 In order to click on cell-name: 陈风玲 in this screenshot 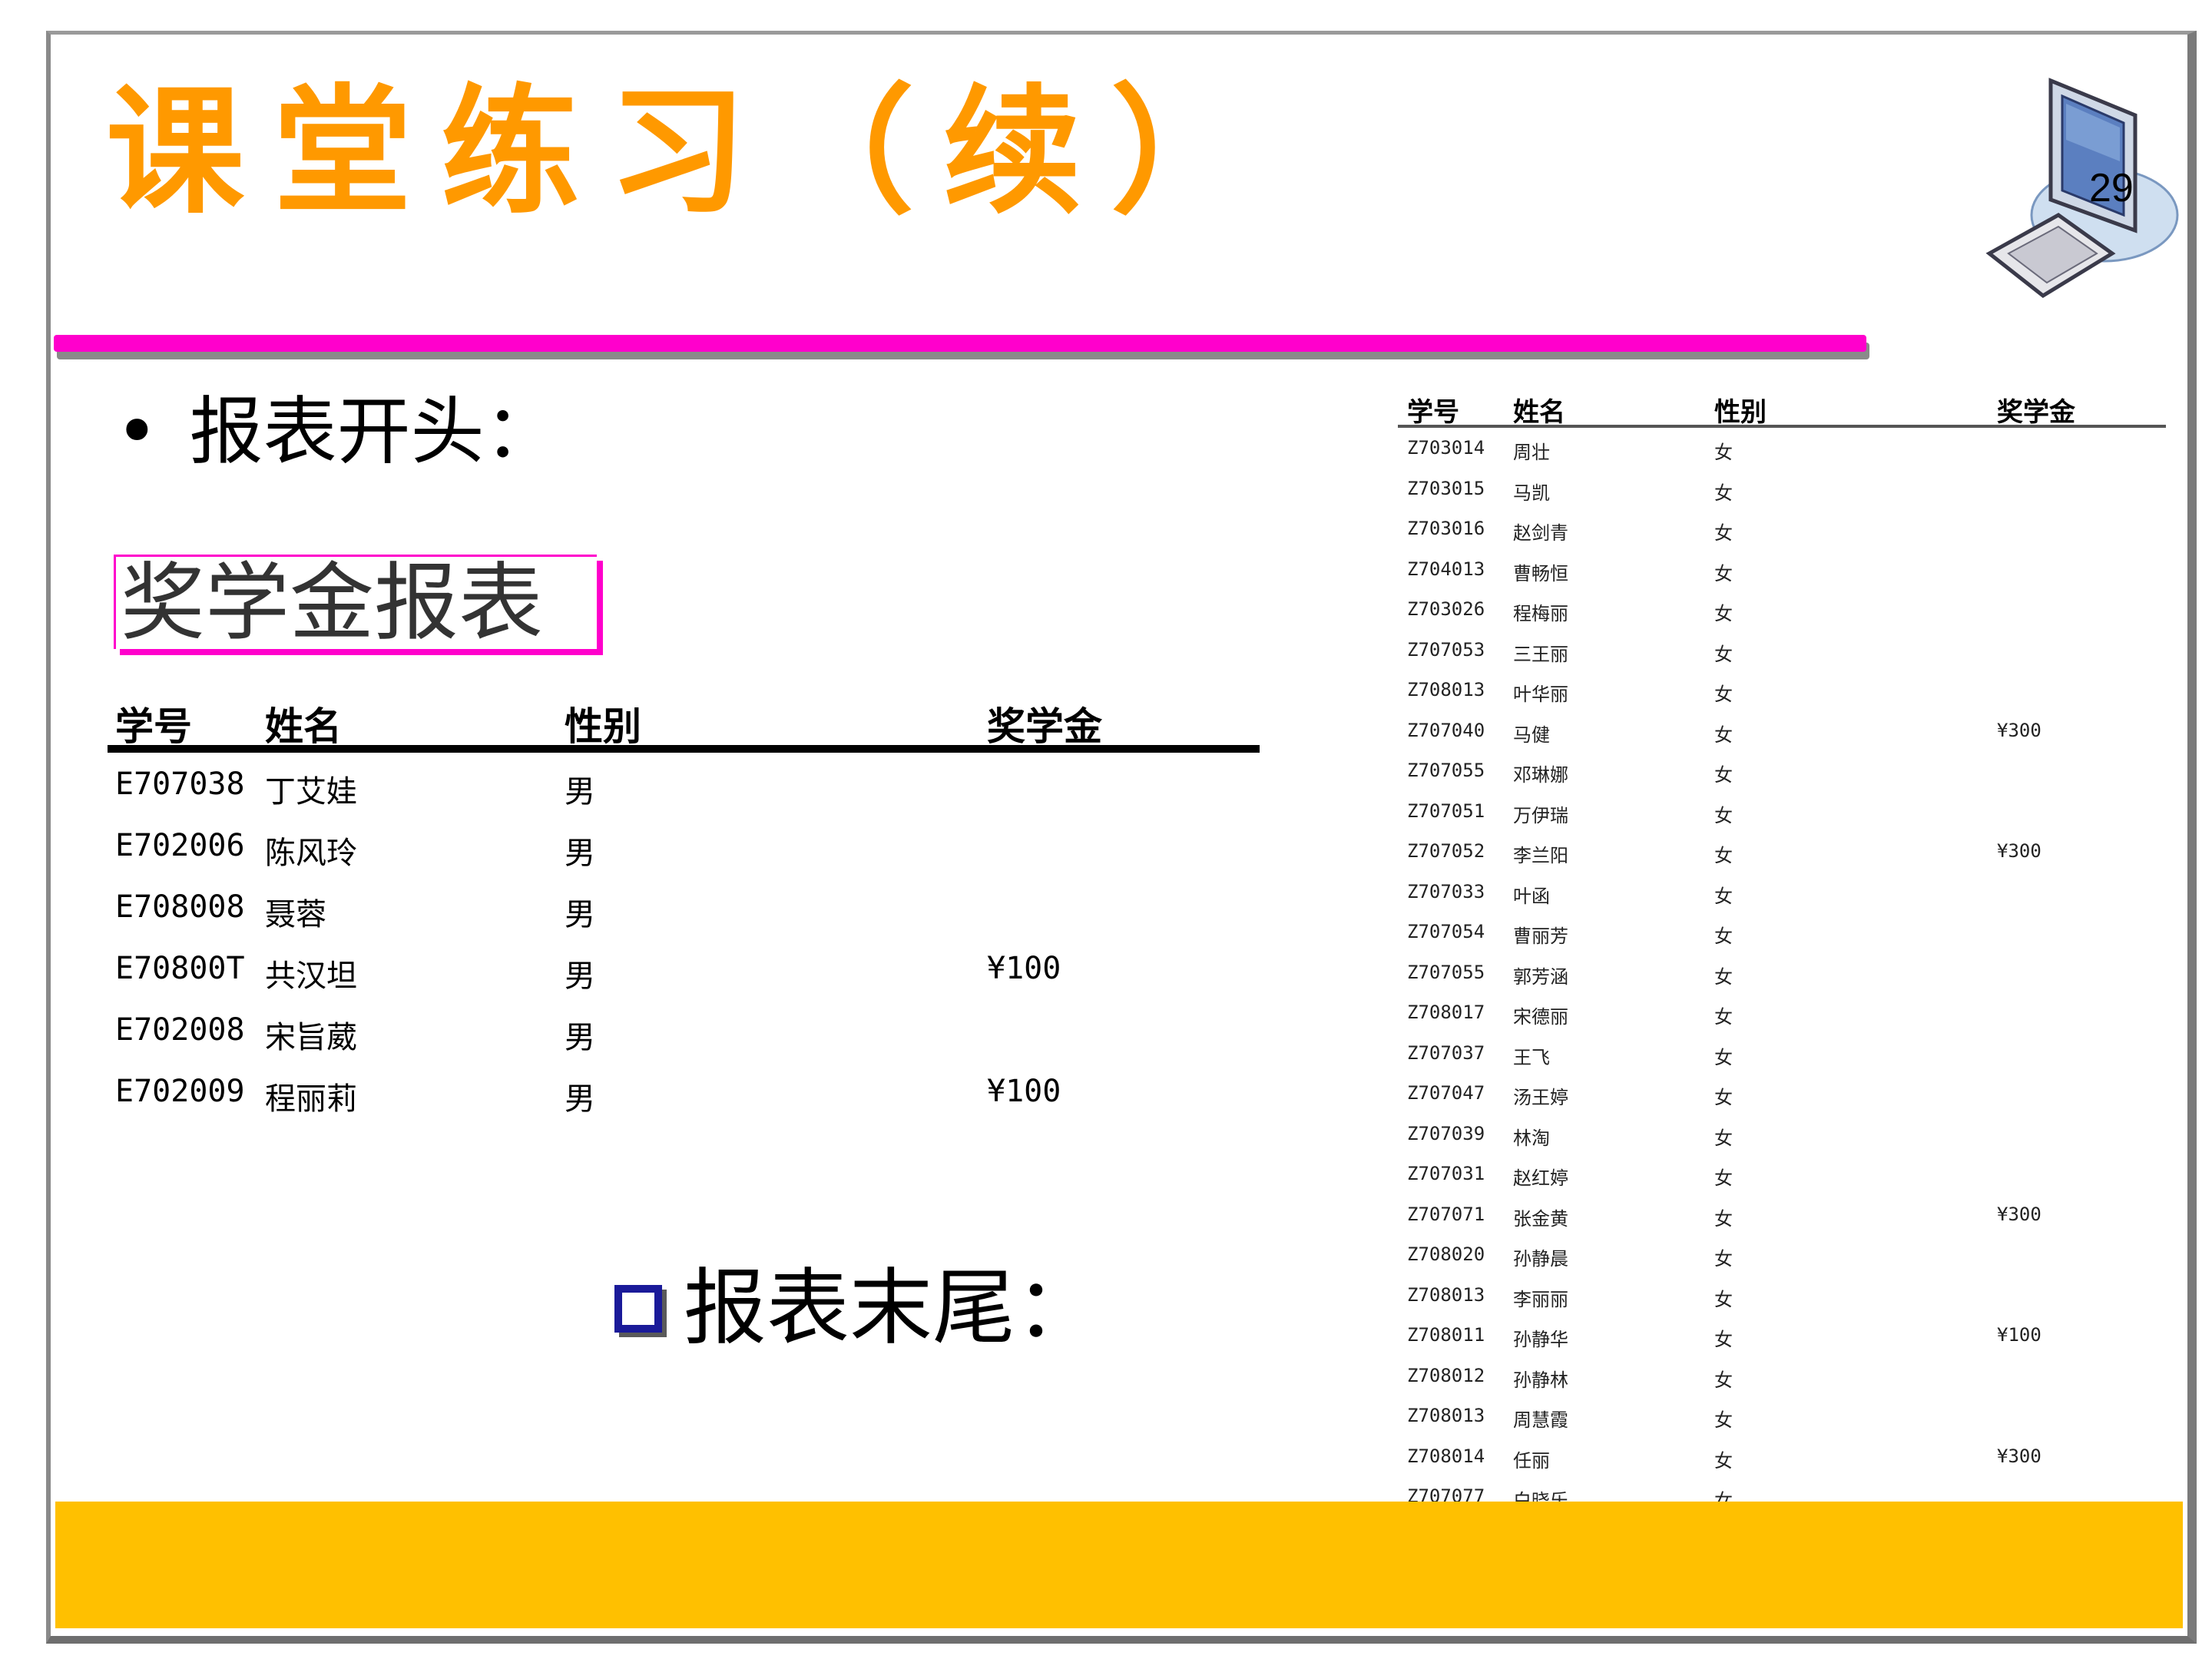, I will do `click(311, 853)`.